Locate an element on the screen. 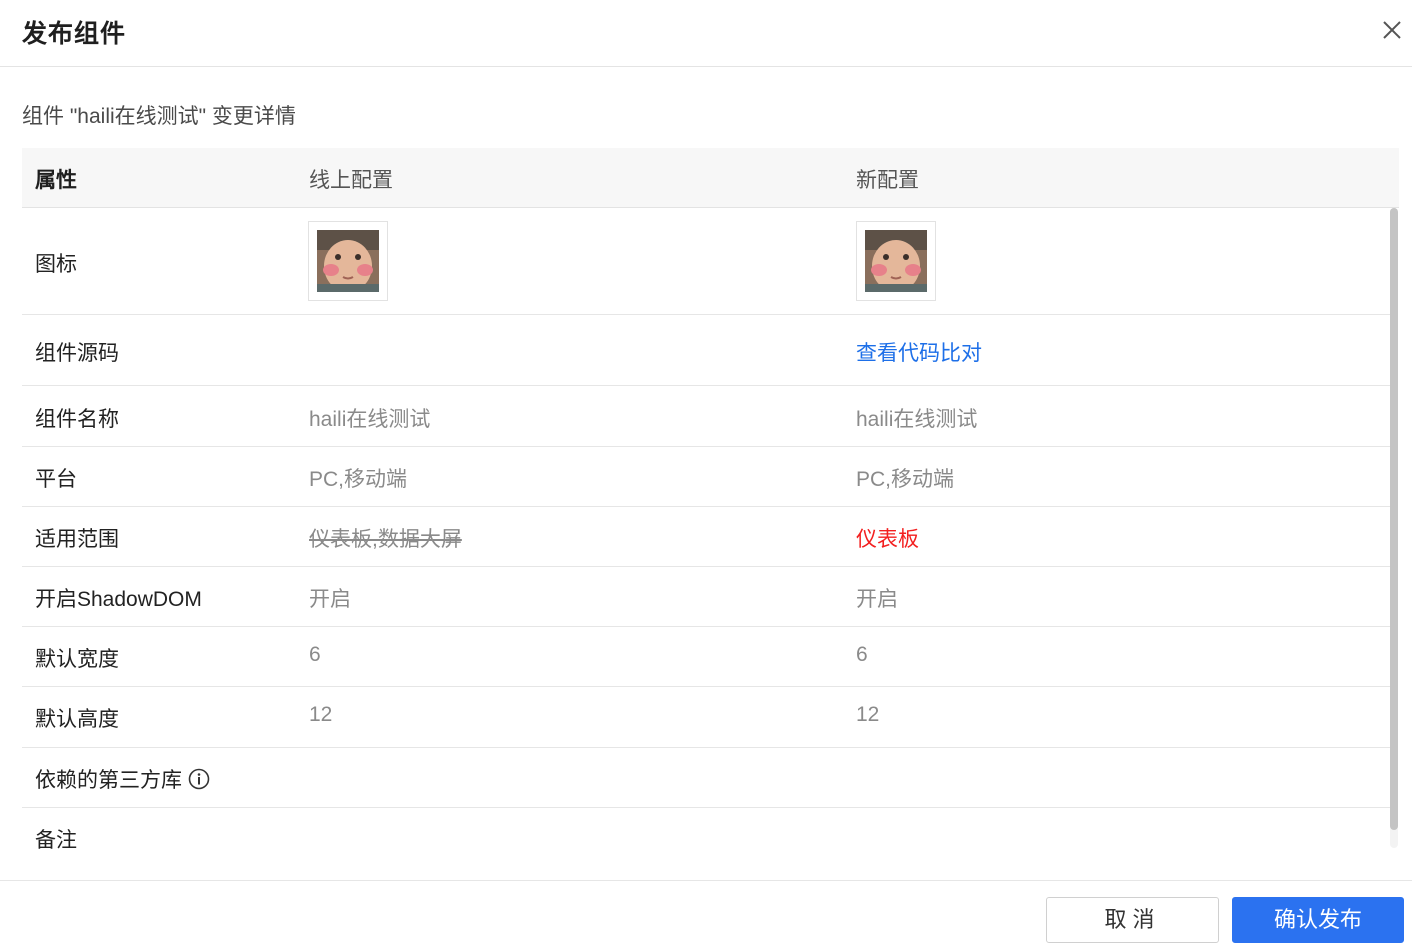 This screenshot has width=1412, height=944. row-attr-label: 适用范围 is located at coordinates (77, 539).